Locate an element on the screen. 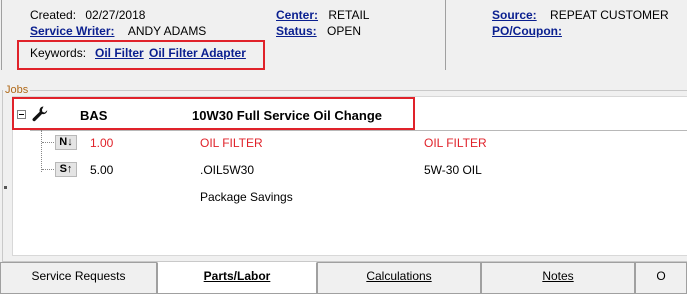  line-qty: 5.00 is located at coordinates (101, 170).